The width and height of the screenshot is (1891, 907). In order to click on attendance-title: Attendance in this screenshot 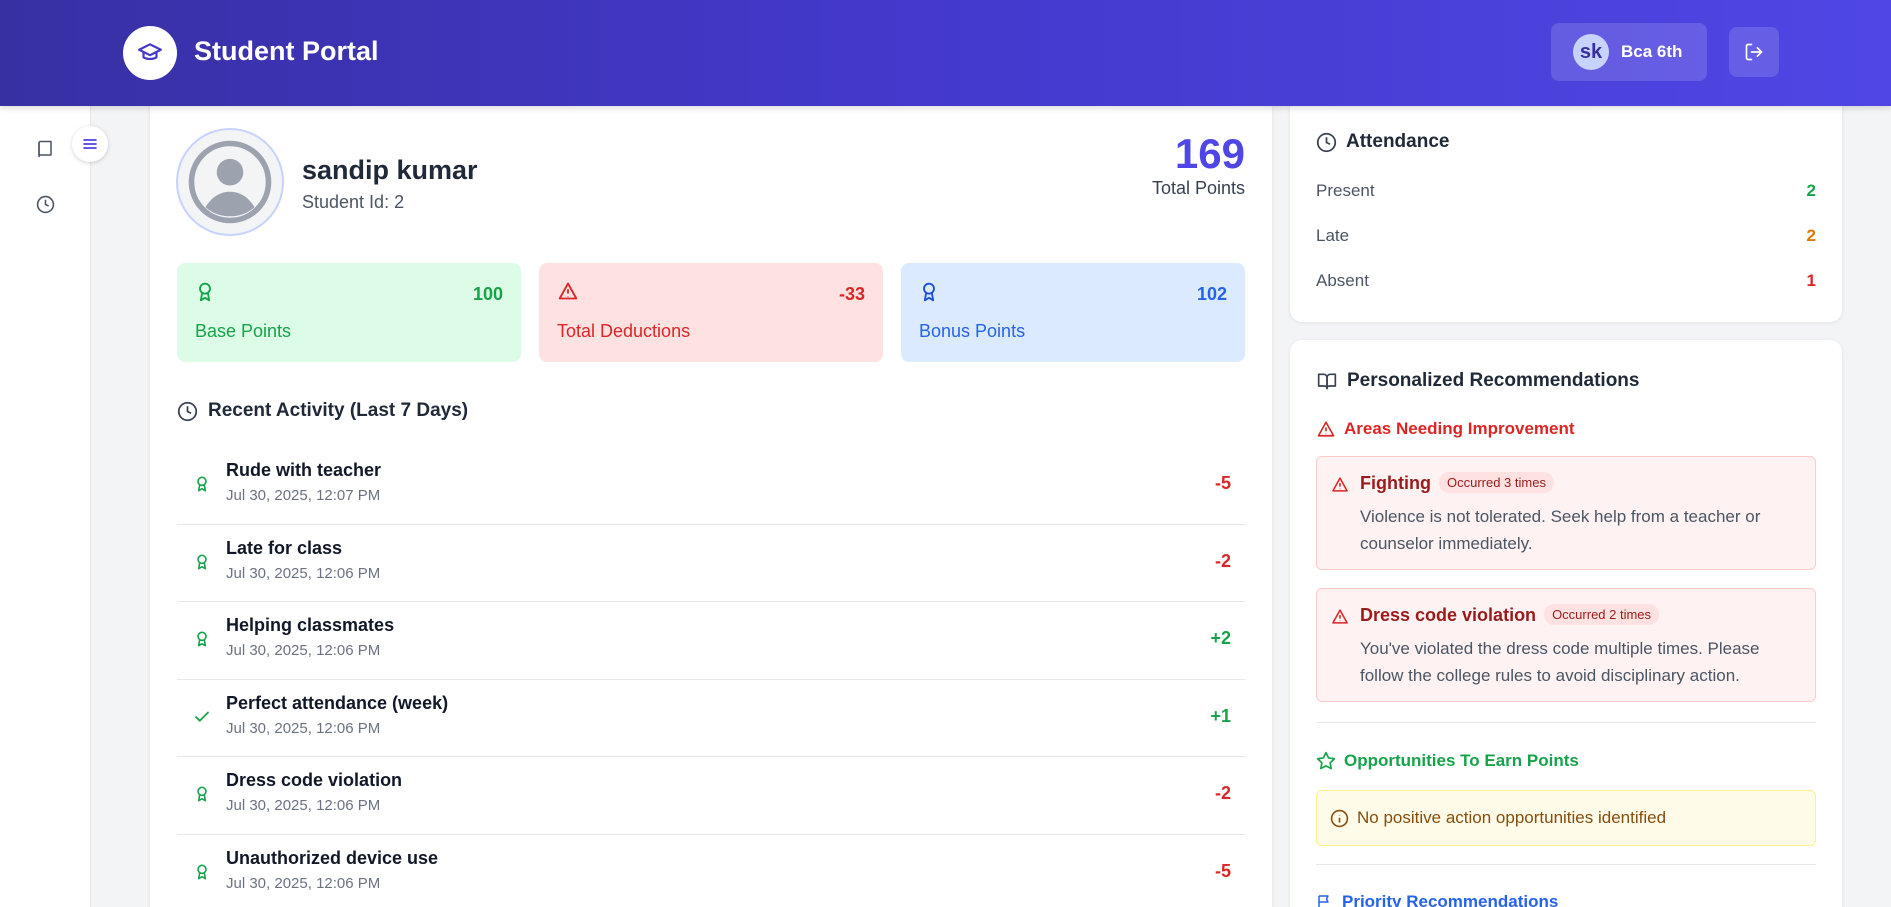, I will do `click(1398, 141)`.